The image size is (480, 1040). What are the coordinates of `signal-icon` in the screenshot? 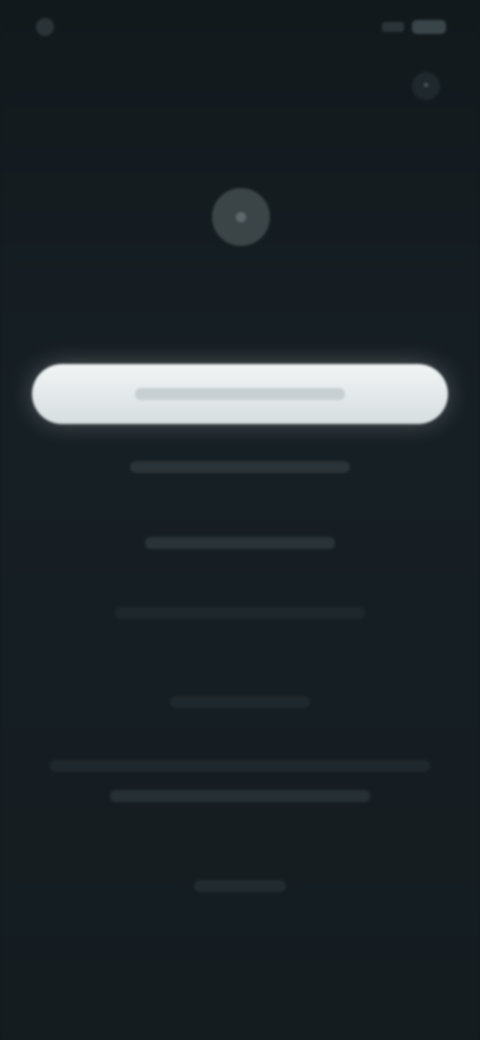 It's located at (393, 27).